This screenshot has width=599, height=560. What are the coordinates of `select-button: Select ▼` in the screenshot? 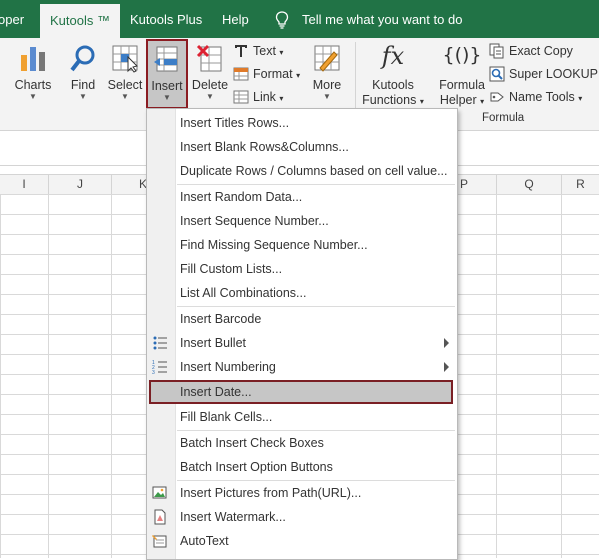 It's located at (125, 76).